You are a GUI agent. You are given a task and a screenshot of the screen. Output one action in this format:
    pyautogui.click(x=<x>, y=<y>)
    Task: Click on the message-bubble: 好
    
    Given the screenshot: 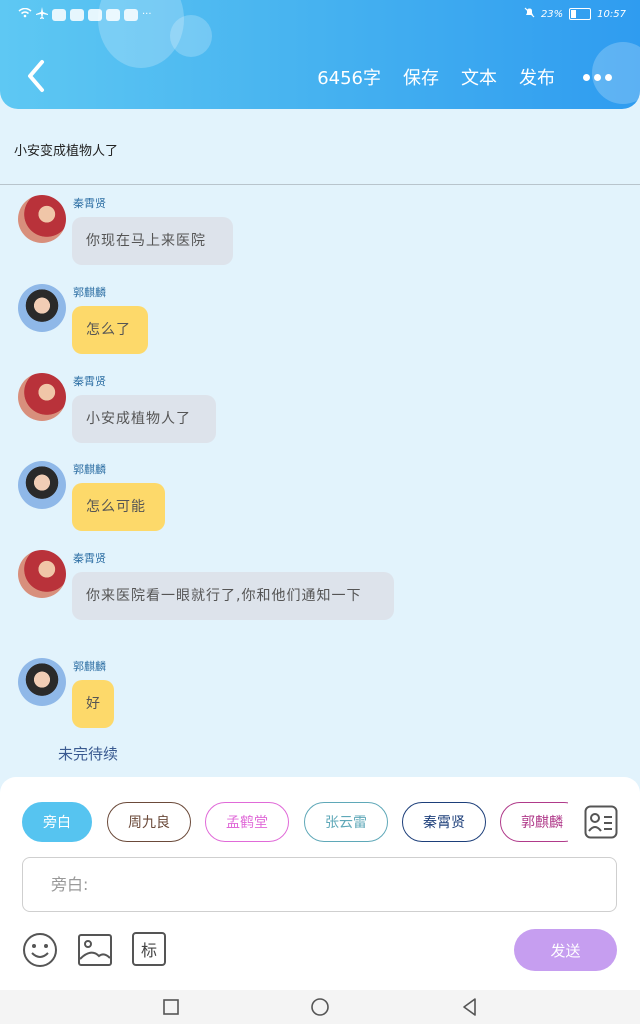 What is the action you would take?
    pyautogui.click(x=93, y=704)
    